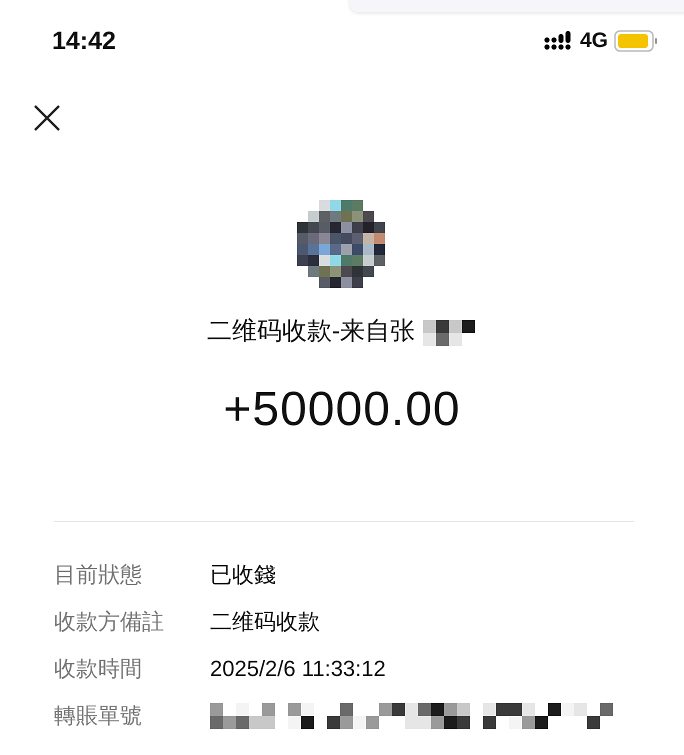 The height and width of the screenshot is (755, 684). Describe the element at coordinates (109, 622) in the screenshot. I see `detail-label: 收款方備註` at that location.